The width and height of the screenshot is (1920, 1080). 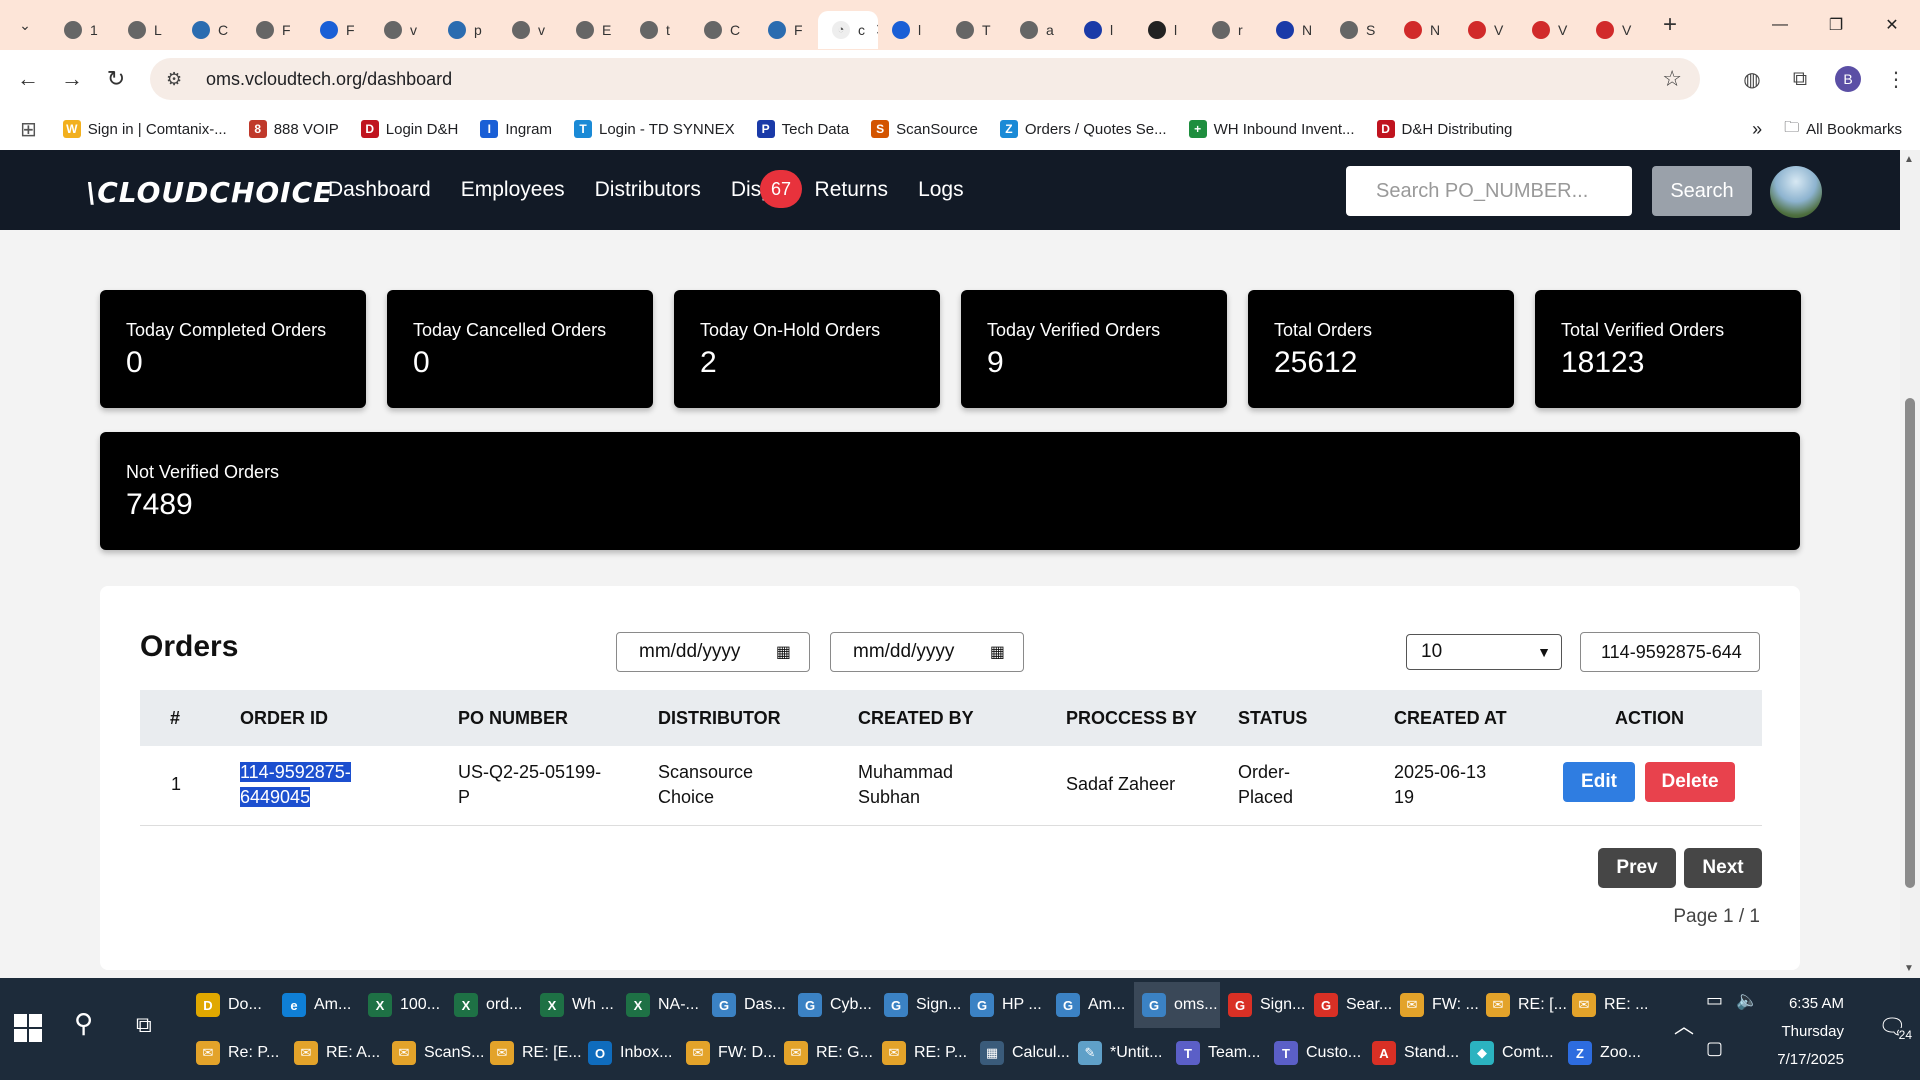 What do you see at coordinates (1909, 159) in the screenshot?
I see `scroll-up-icon: ▲` at bounding box center [1909, 159].